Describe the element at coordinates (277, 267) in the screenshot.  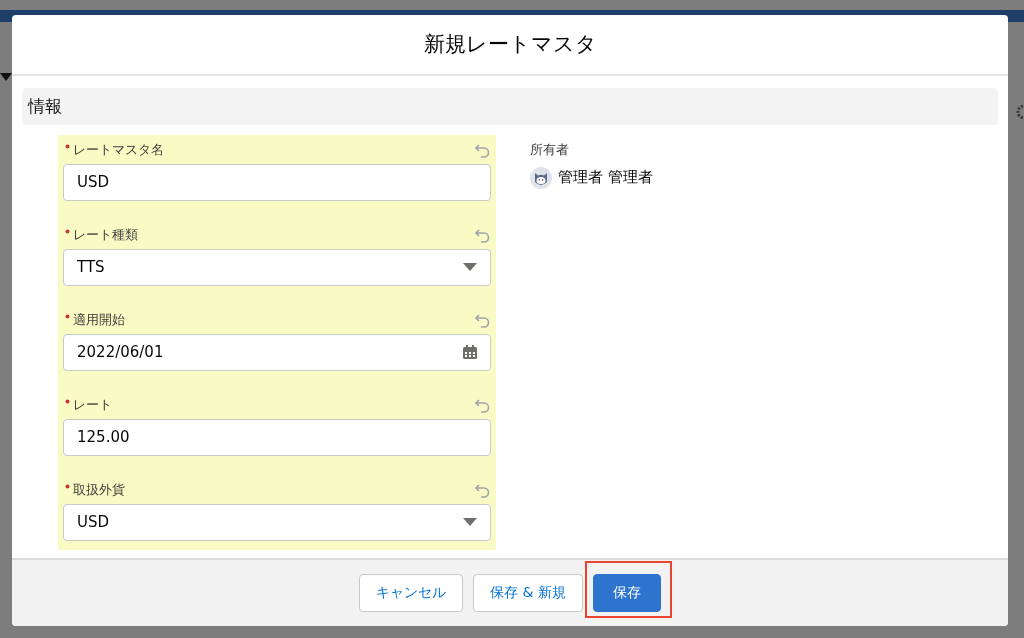
I see `select-field: TTS` at that location.